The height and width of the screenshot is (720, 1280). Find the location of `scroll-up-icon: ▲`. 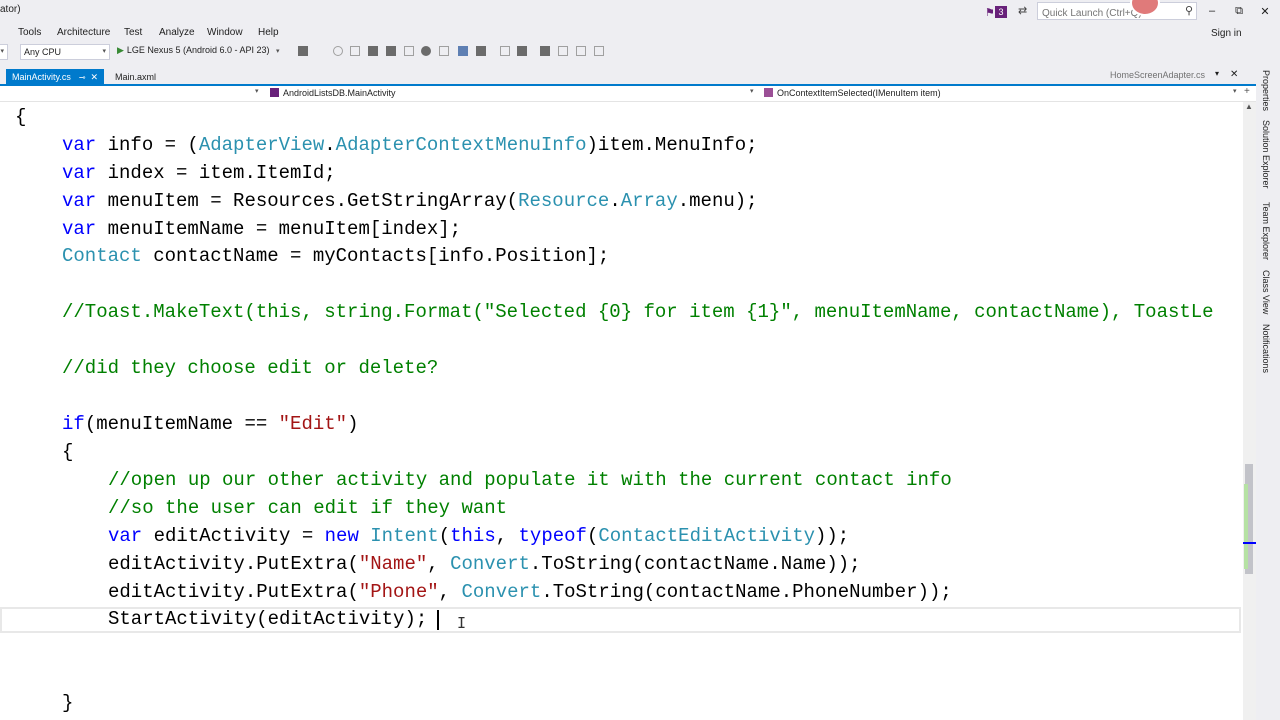

scroll-up-icon: ▲ is located at coordinates (1249, 106).